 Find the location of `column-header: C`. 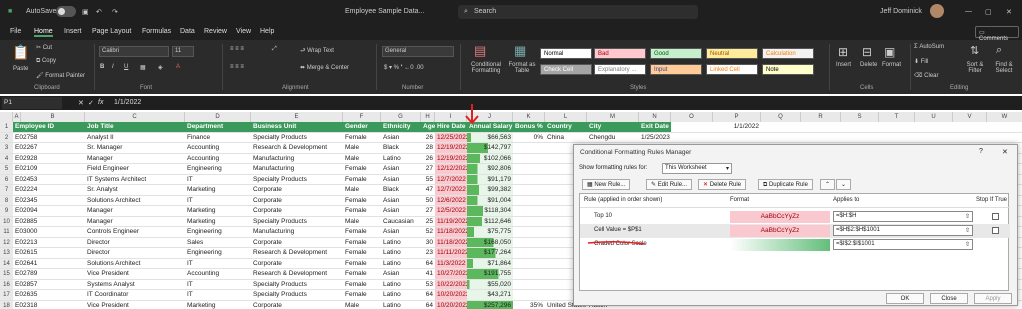

column-header: C is located at coordinates (135, 117).